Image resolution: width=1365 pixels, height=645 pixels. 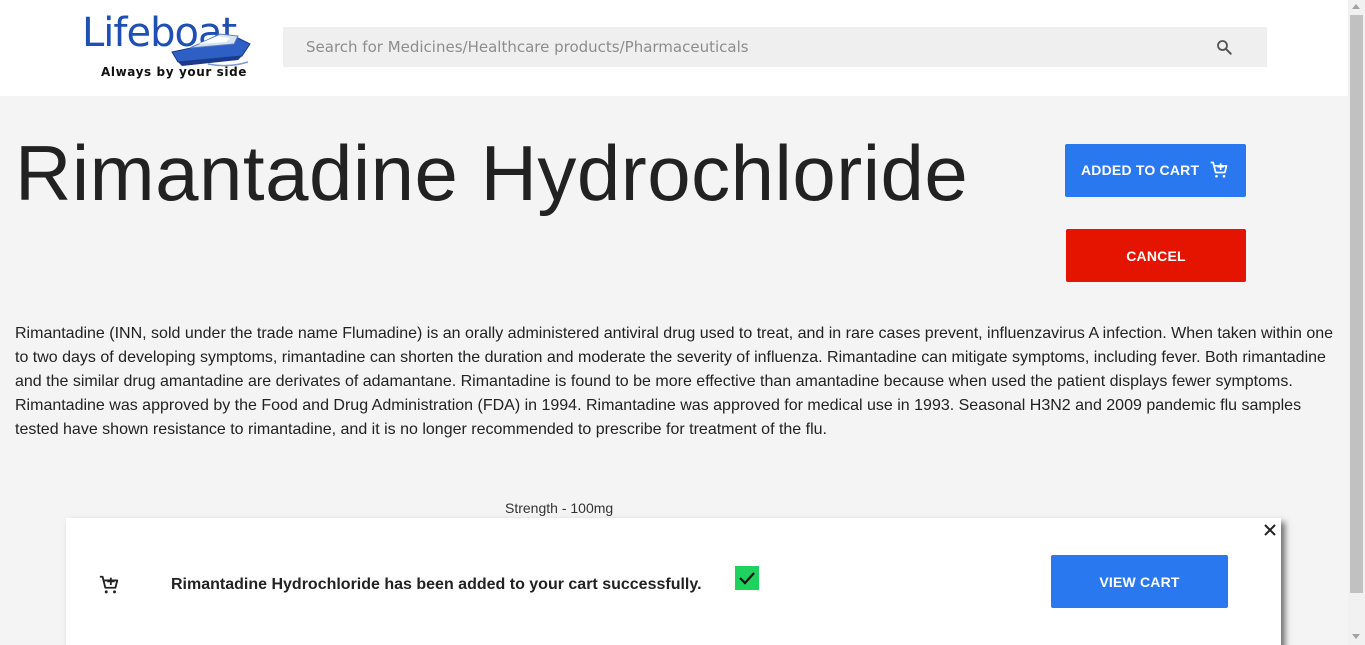 I want to click on search-bar, so click(x=775, y=47).